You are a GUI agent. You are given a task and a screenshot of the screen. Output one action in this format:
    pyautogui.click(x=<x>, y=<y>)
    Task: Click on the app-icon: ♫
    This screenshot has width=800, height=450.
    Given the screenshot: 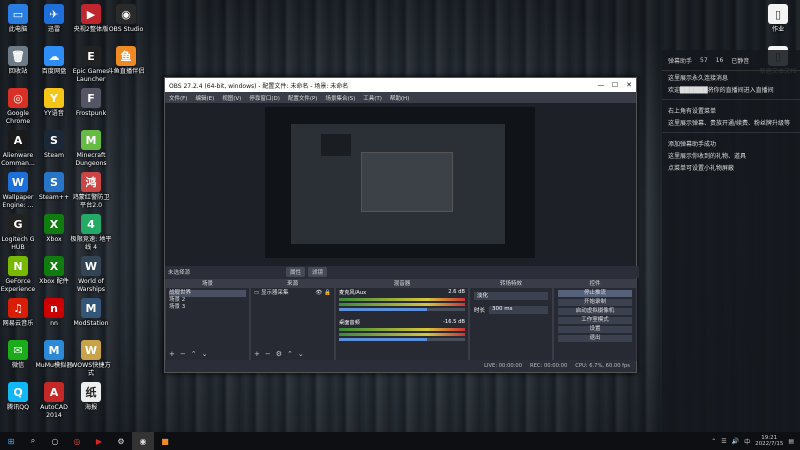 What is the action you would take?
    pyautogui.click(x=18, y=308)
    